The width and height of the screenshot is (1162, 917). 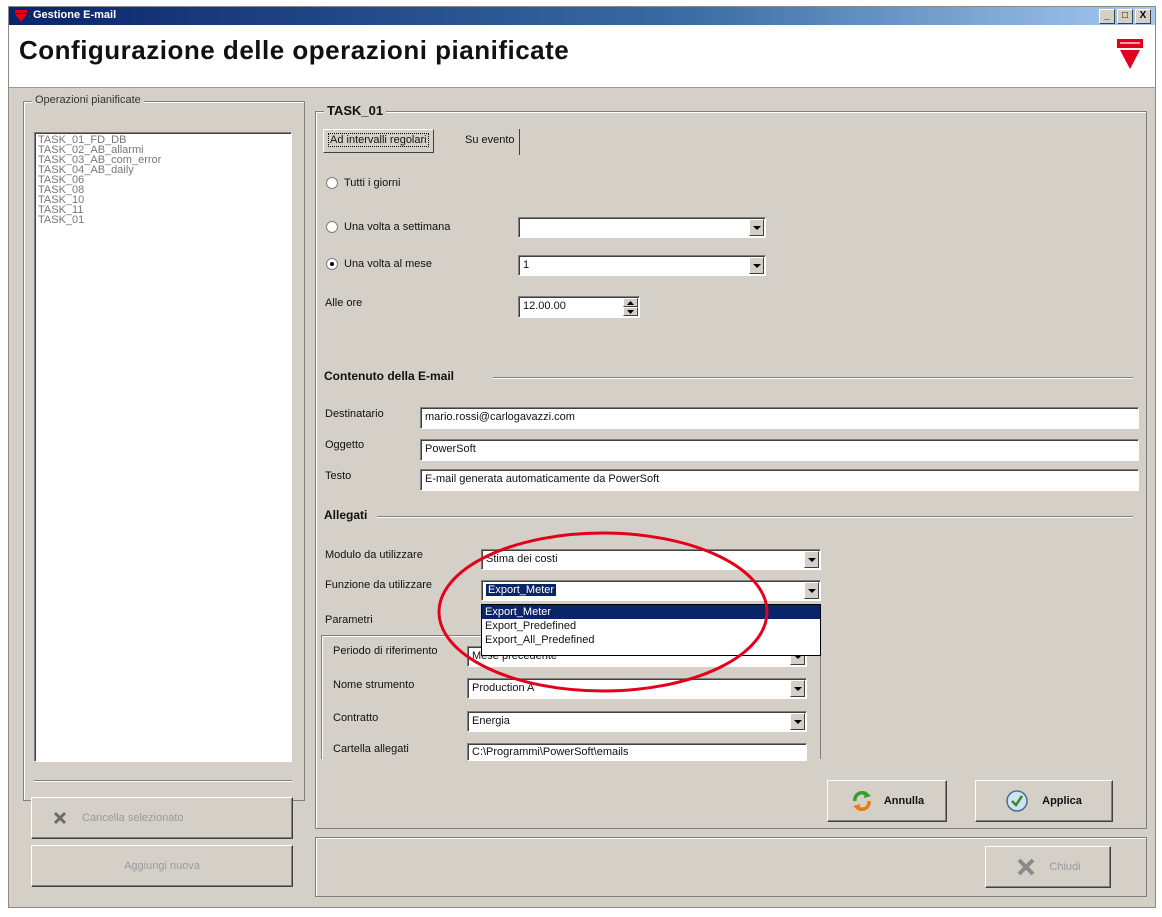 I want to click on minimize-button: _, so click(x=1107, y=16).